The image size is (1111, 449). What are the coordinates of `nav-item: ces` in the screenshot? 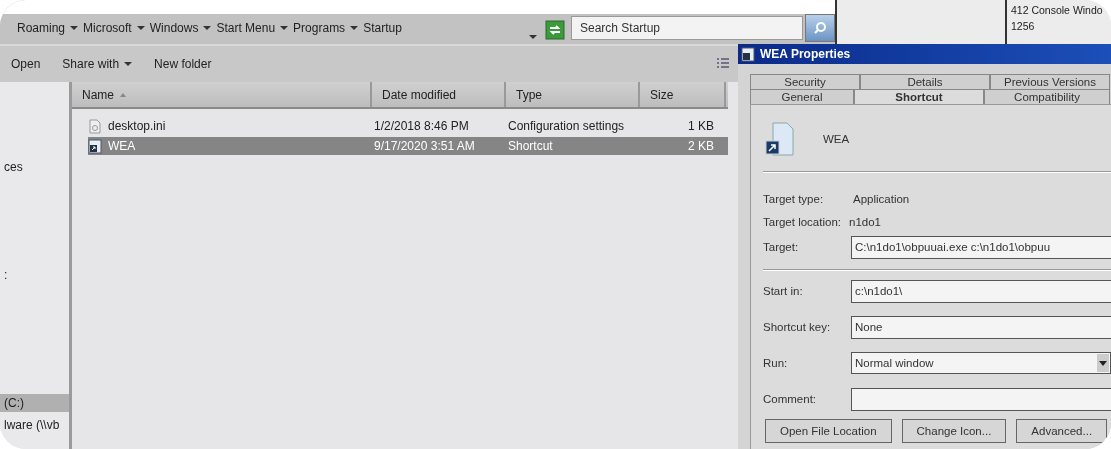 It's located at (34, 167).